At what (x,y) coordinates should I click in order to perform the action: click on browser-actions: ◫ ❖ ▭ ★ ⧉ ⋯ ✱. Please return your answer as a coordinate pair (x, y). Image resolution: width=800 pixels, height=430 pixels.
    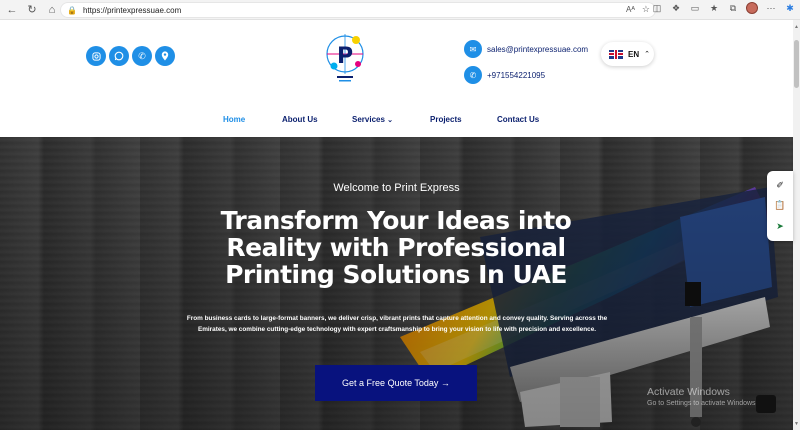
    Looking at the image, I should click on (723, 8).